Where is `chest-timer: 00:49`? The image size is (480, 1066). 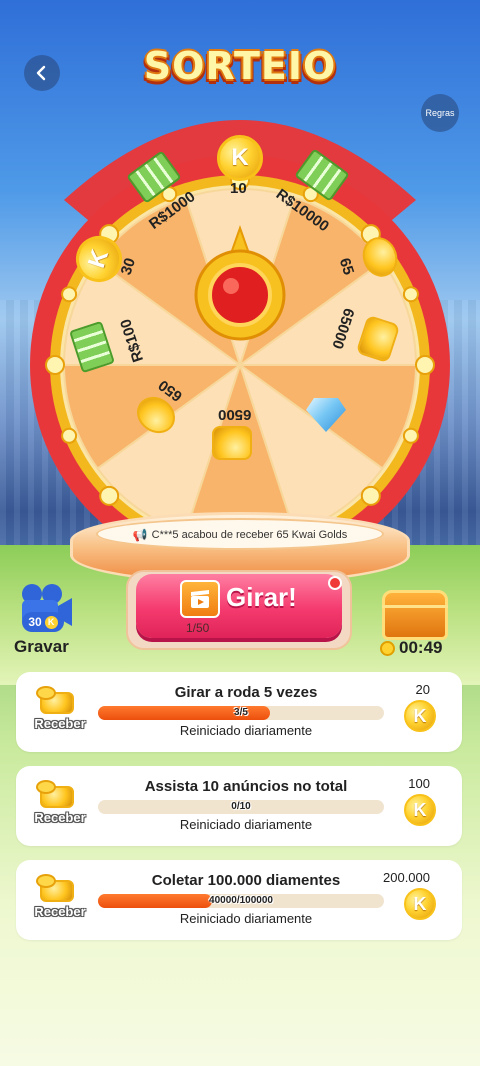
chest-timer: 00:49 is located at coordinates (411, 648).